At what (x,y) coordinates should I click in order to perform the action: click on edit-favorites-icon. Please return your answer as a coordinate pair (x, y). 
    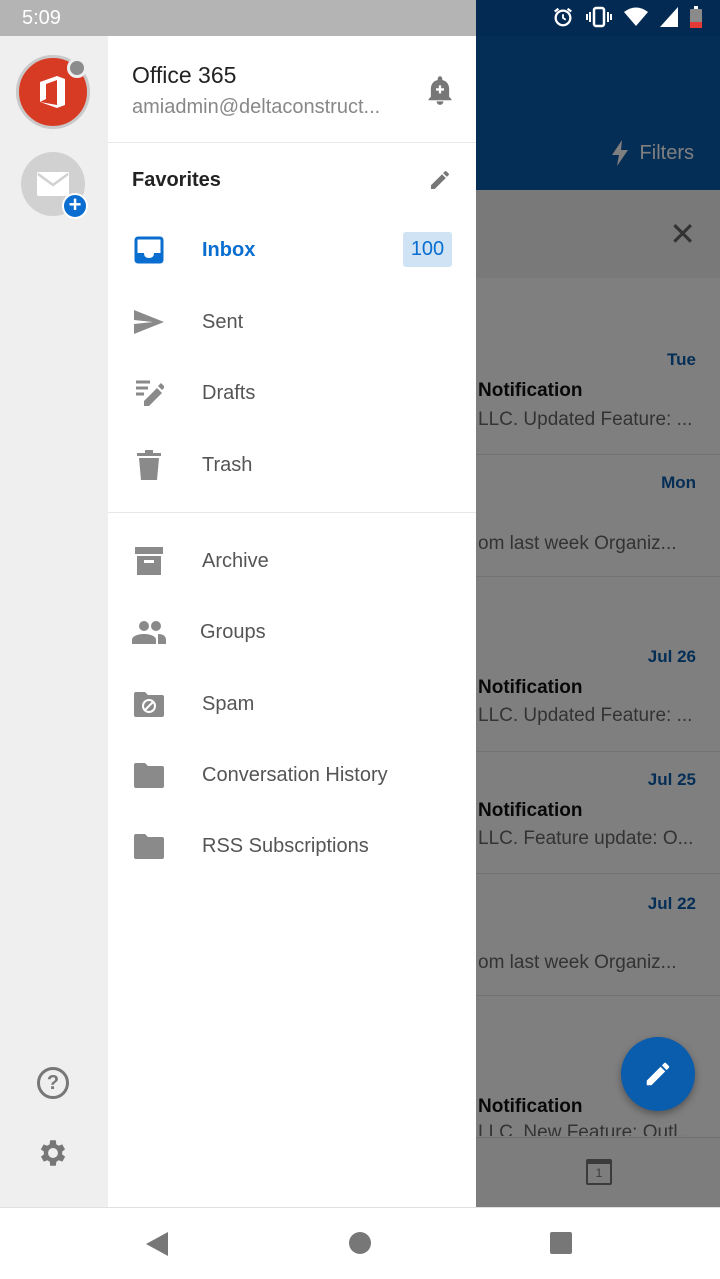
    Looking at the image, I should click on (440, 182).